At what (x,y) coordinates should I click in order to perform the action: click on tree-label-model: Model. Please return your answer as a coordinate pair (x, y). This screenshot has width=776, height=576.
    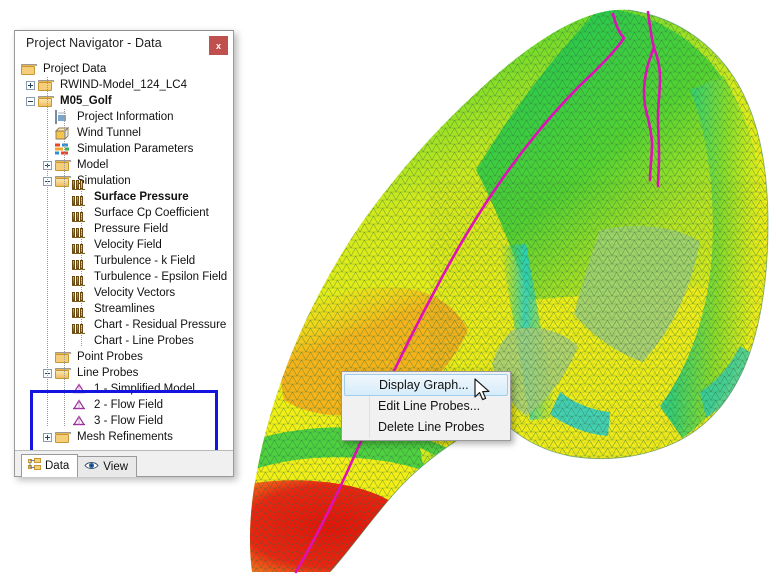
    Looking at the image, I should click on (93, 165).